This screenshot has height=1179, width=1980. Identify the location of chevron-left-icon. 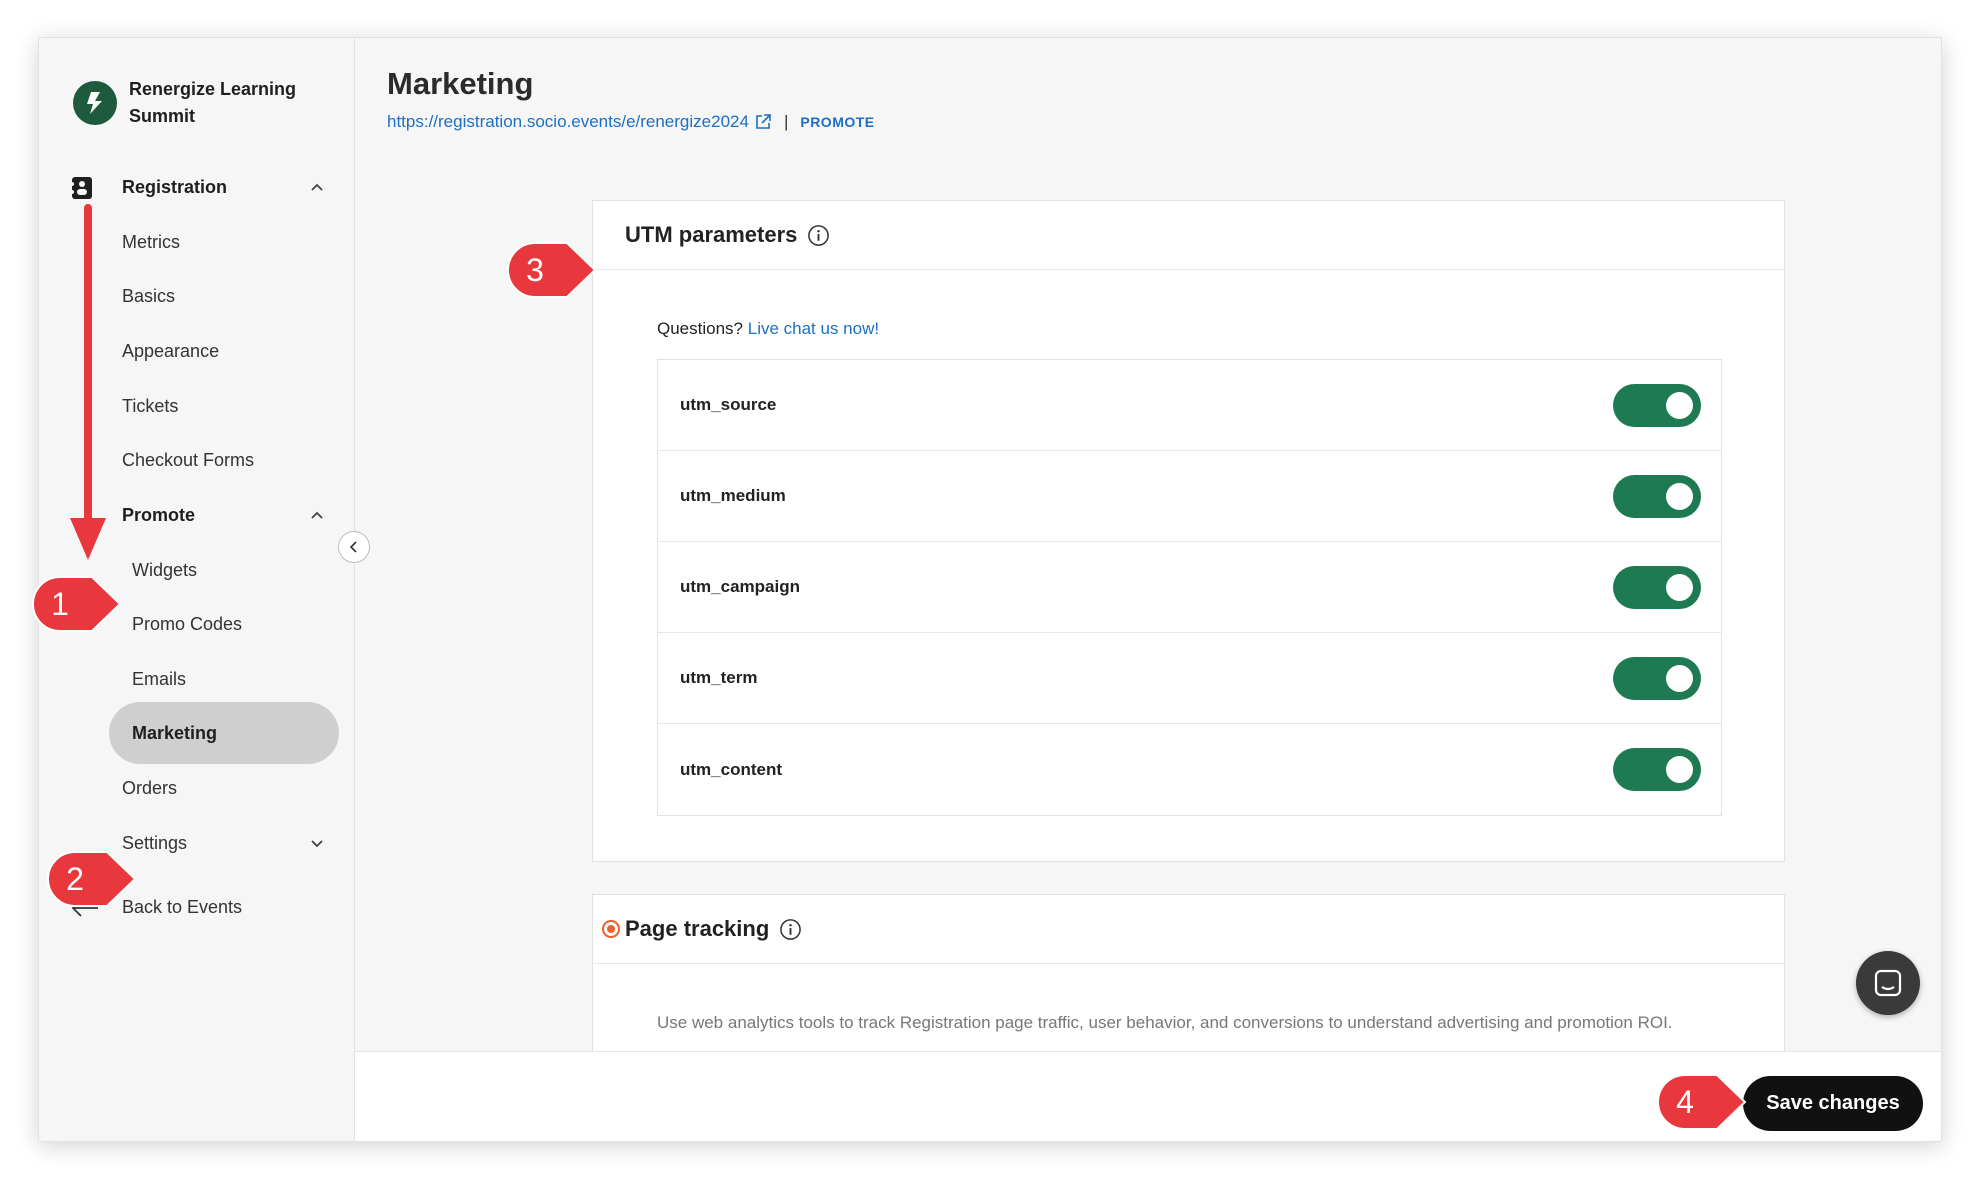
(353, 547).